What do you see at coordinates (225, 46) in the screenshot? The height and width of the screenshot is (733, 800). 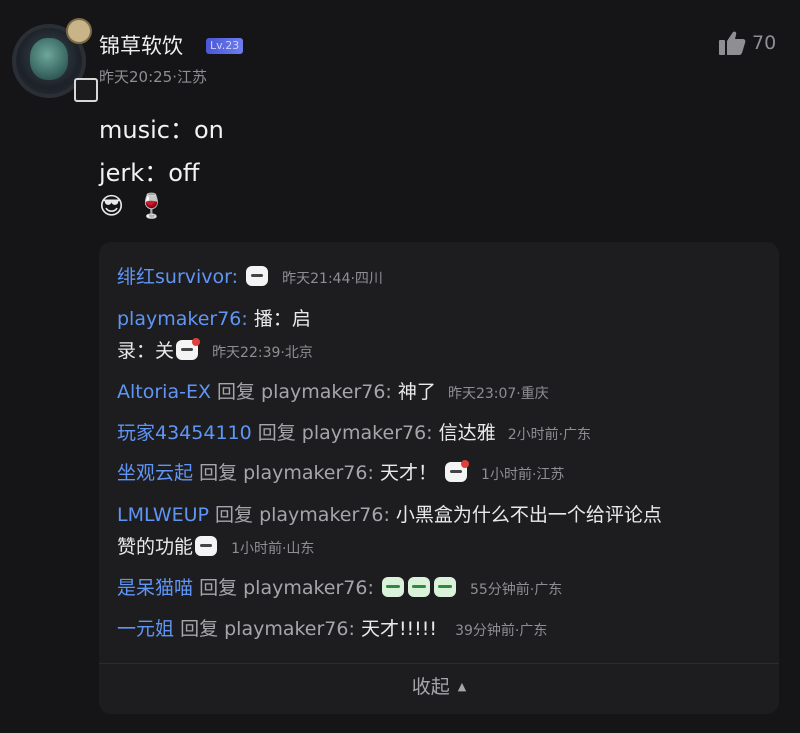 I see `level-badge: Lv.23` at bounding box center [225, 46].